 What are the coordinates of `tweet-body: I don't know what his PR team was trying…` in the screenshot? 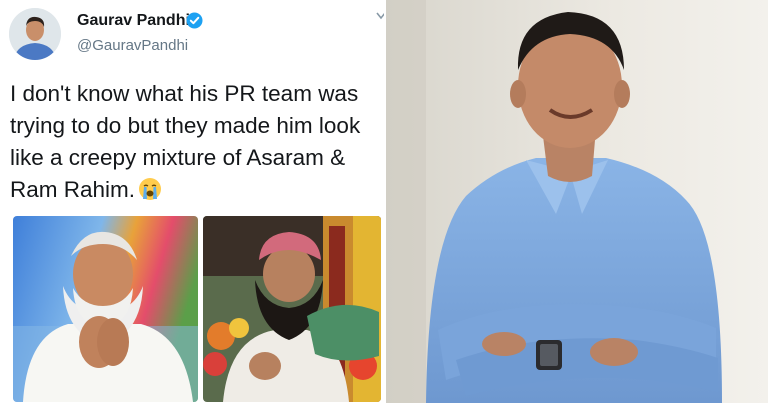 It's located at (185, 141).